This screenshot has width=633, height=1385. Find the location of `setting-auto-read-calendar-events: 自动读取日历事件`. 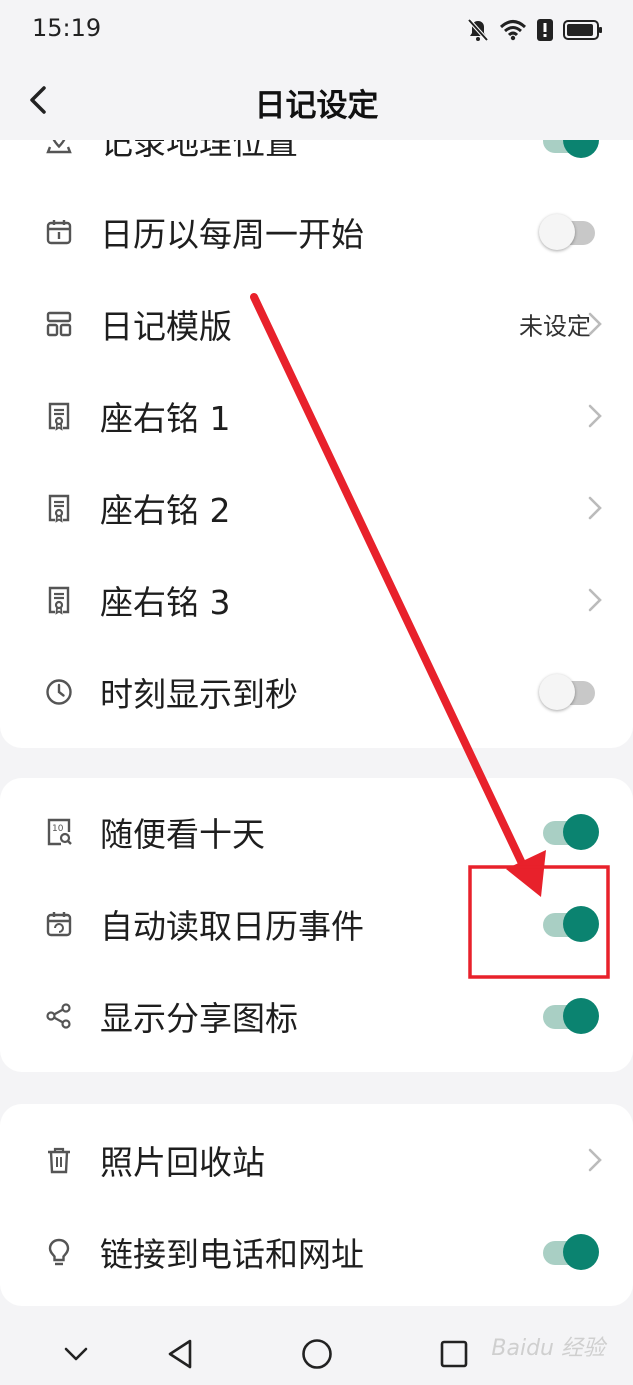

setting-auto-read-calendar-events: 自动读取日历事件 is located at coordinates (316, 924).